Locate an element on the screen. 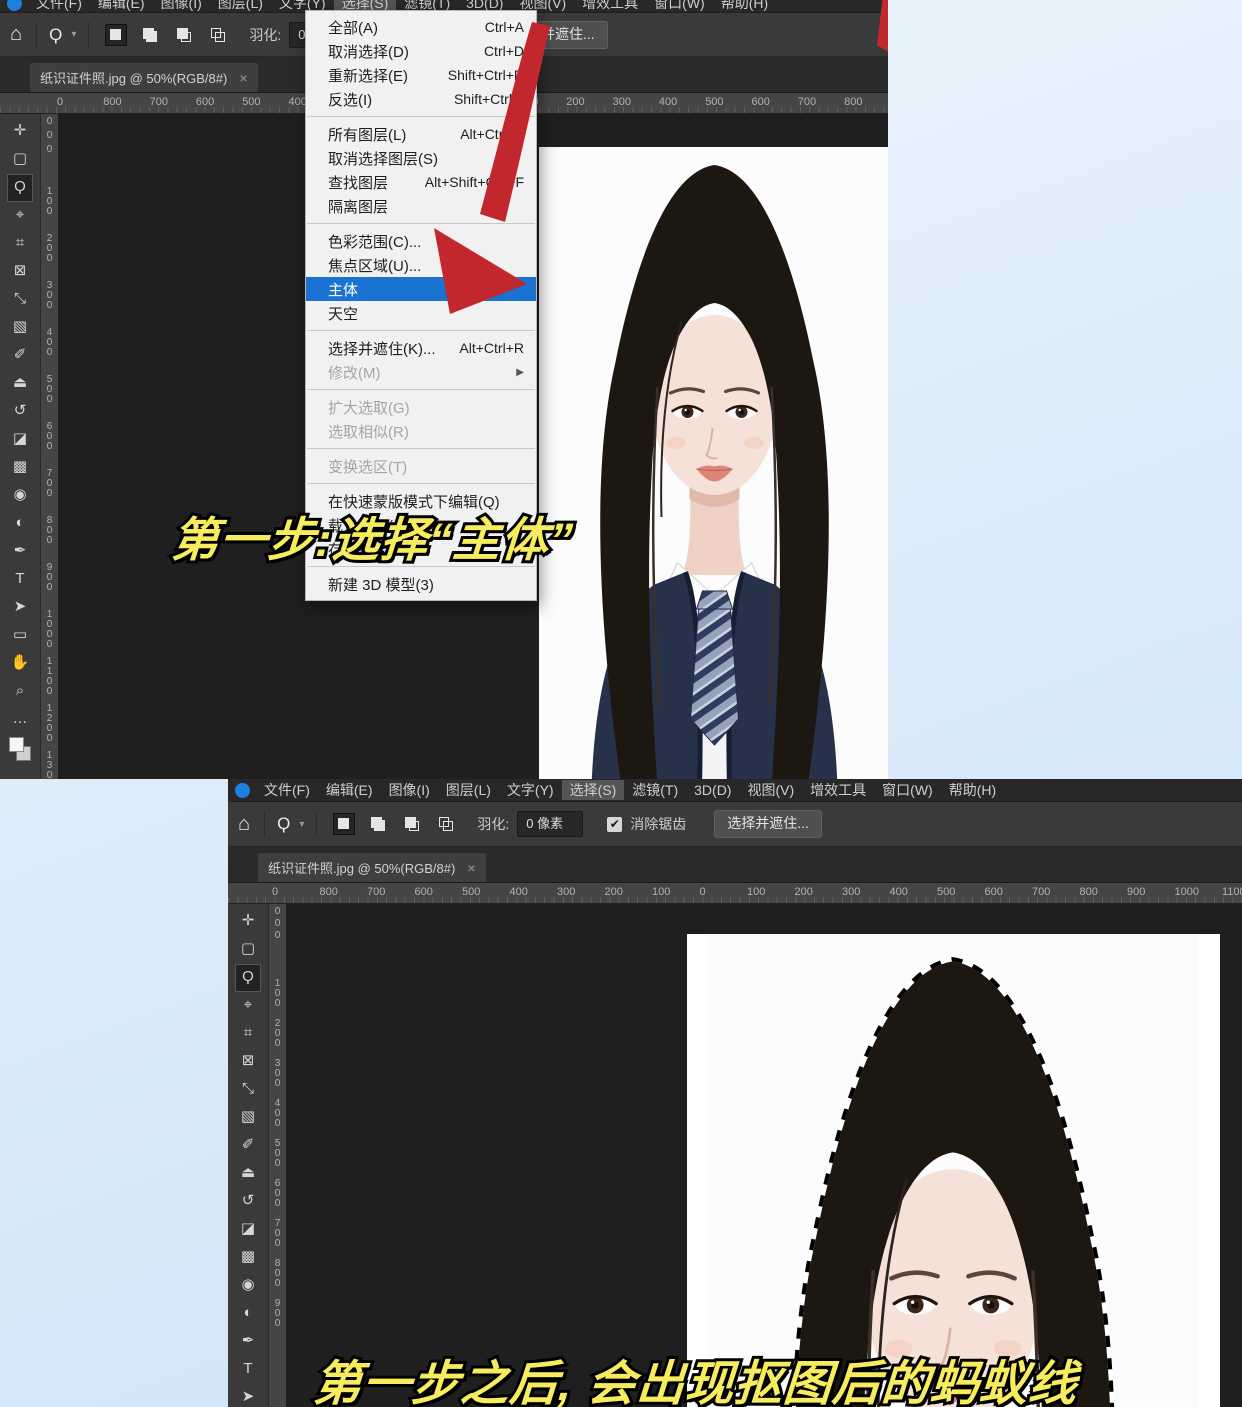 Image resolution: width=1242 pixels, height=1407 pixels. shape-tool-icon: ▭ is located at coordinates (20, 636).